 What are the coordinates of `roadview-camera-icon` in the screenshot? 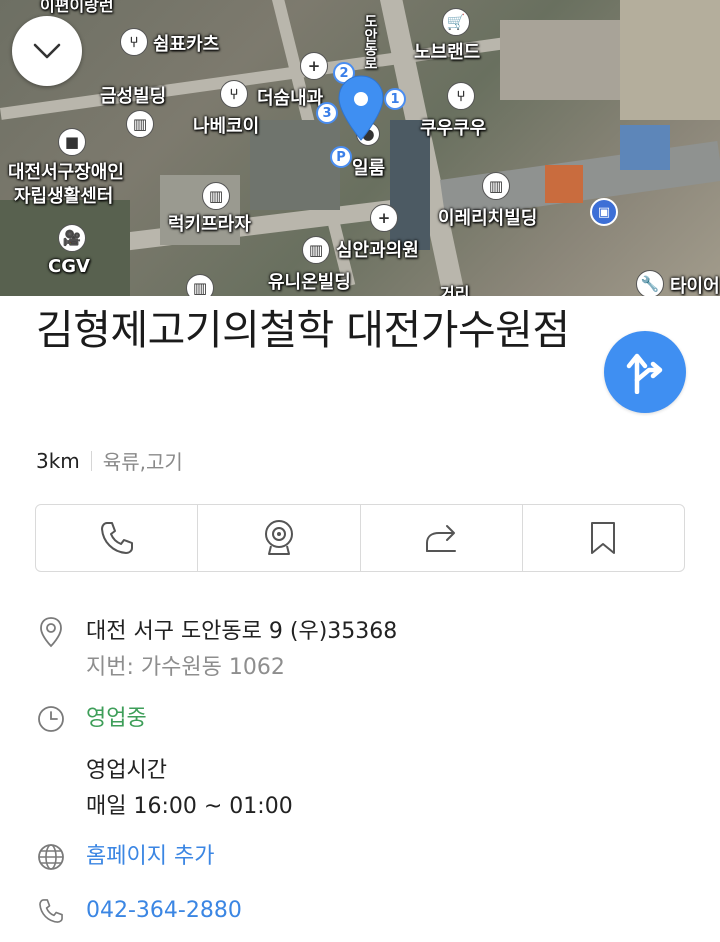 It's located at (278, 537).